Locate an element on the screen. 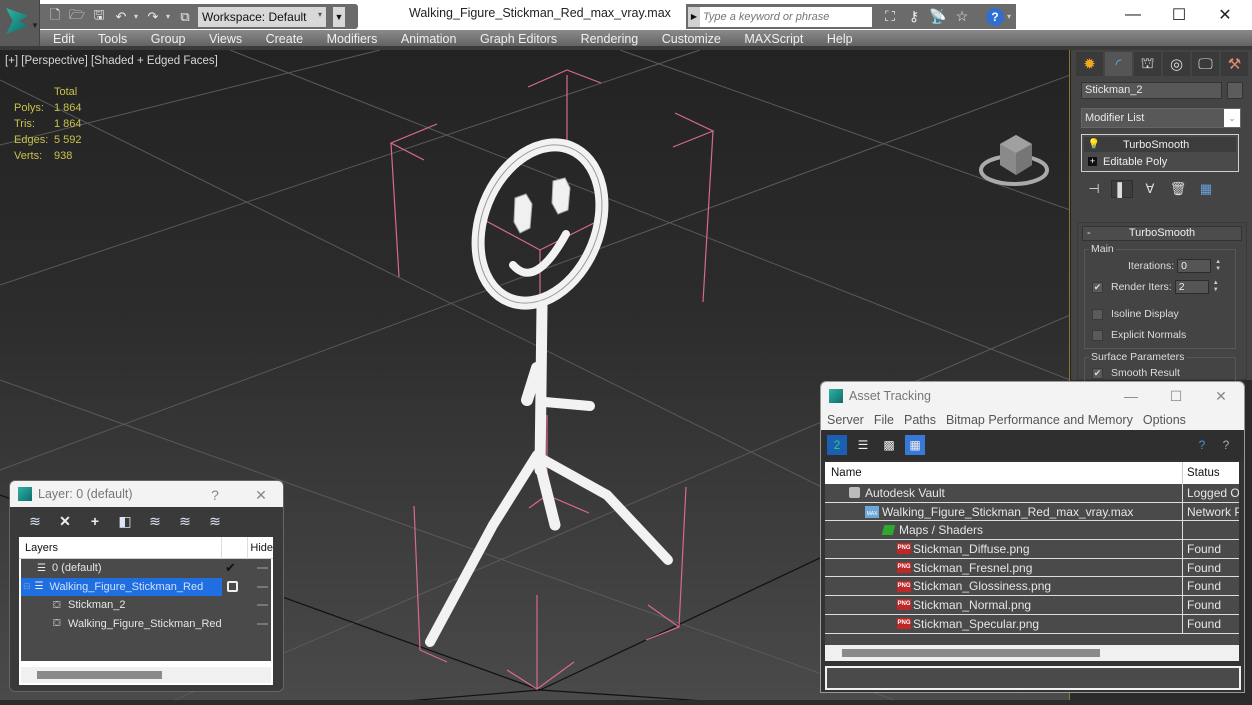 The width and height of the screenshot is (1252, 705). render-iters-checkbox: ✔ is located at coordinates (1097, 287).